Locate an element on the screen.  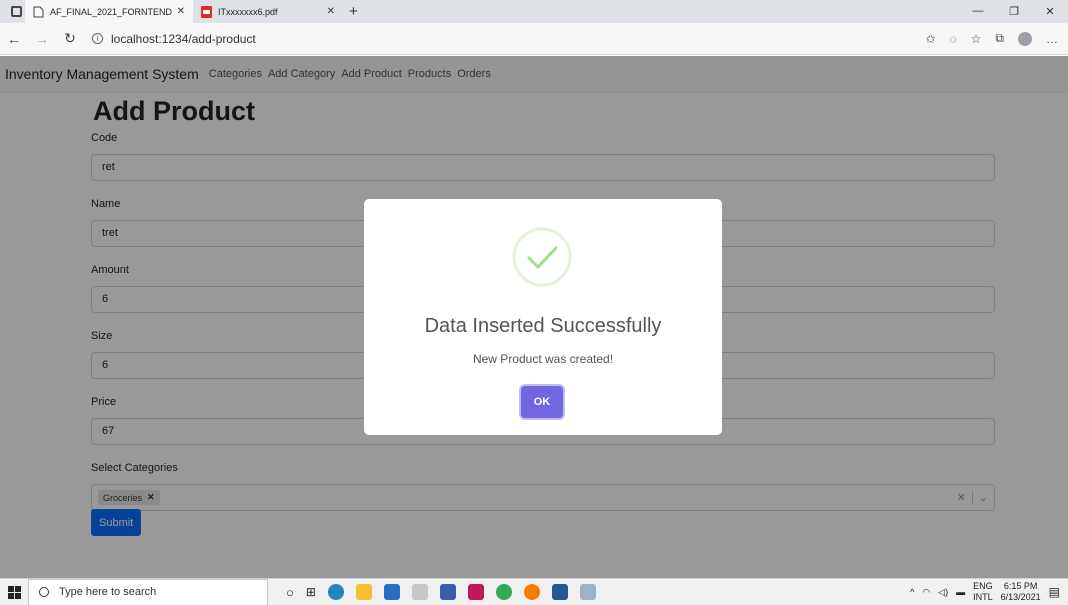
notifications-icon: ▤ is located at coordinates (1054, 592).